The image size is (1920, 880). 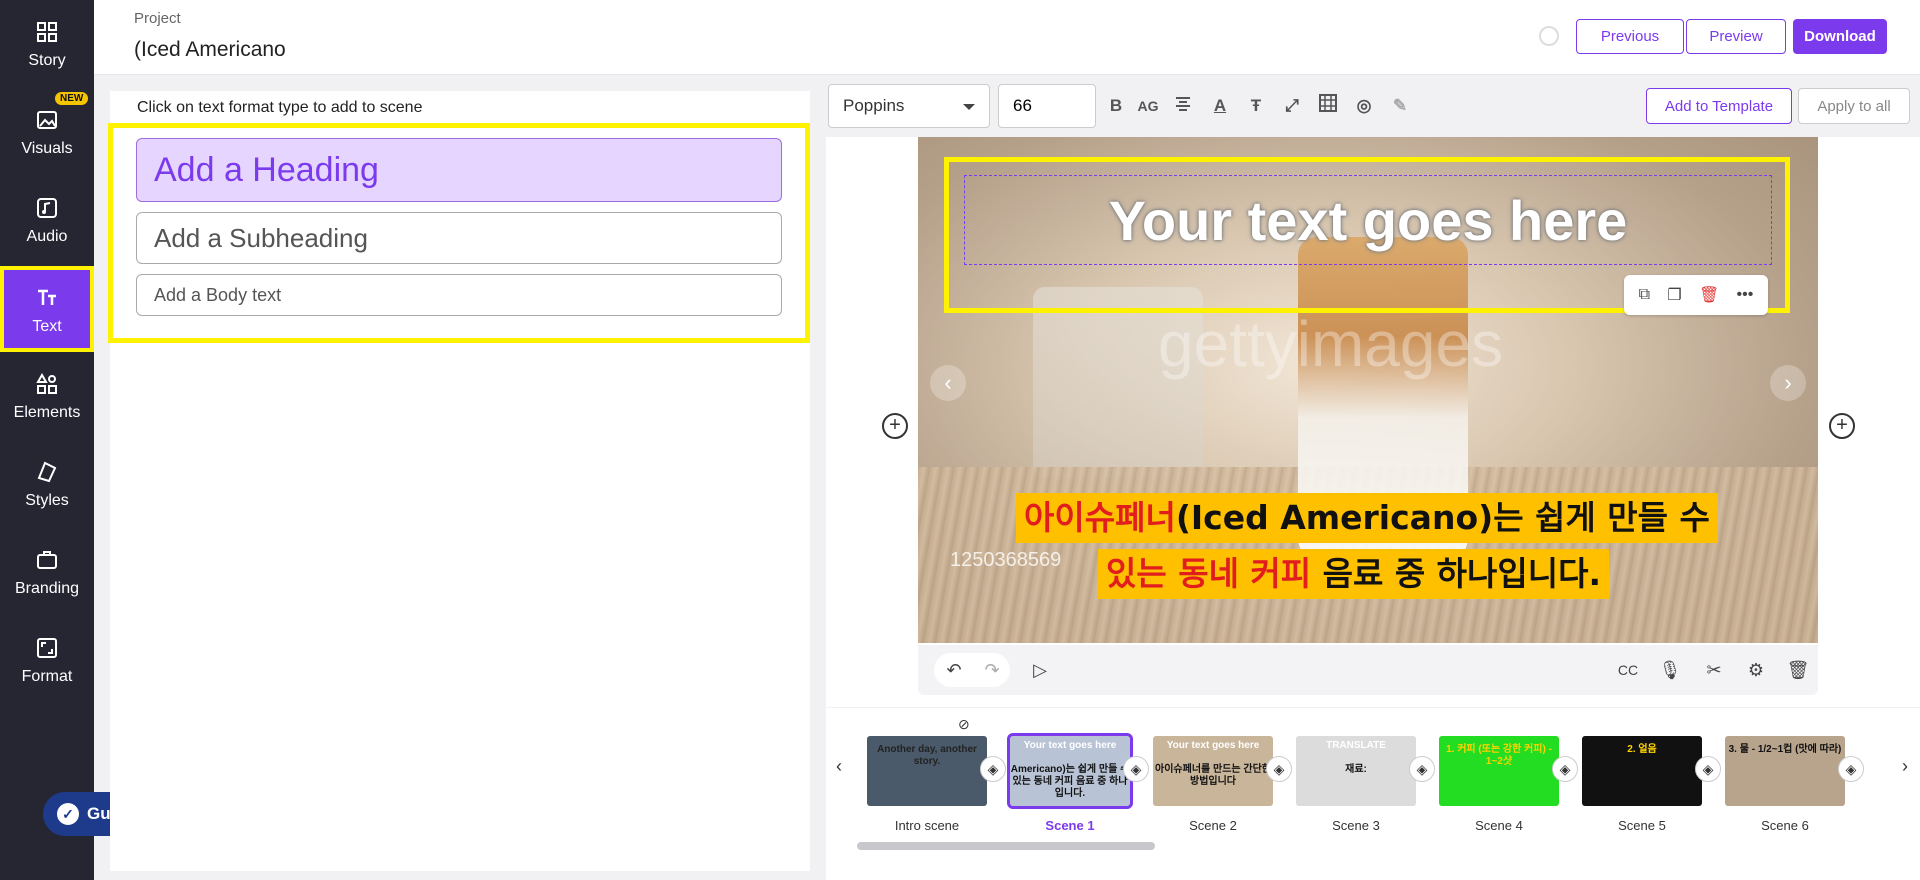 What do you see at coordinates (1047, 106) in the screenshot?
I see `font-size-input` at bounding box center [1047, 106].